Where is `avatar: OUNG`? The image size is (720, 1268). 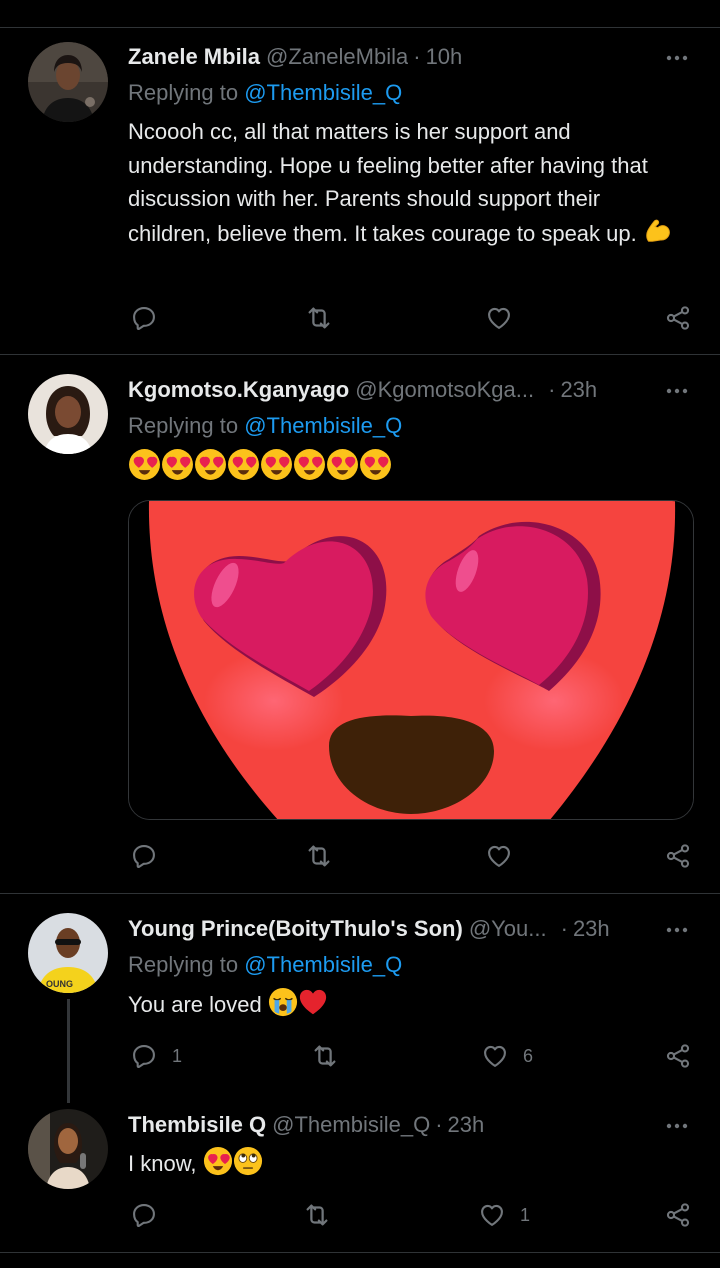
avatar: OUNG is located at coordinates (68, 953).